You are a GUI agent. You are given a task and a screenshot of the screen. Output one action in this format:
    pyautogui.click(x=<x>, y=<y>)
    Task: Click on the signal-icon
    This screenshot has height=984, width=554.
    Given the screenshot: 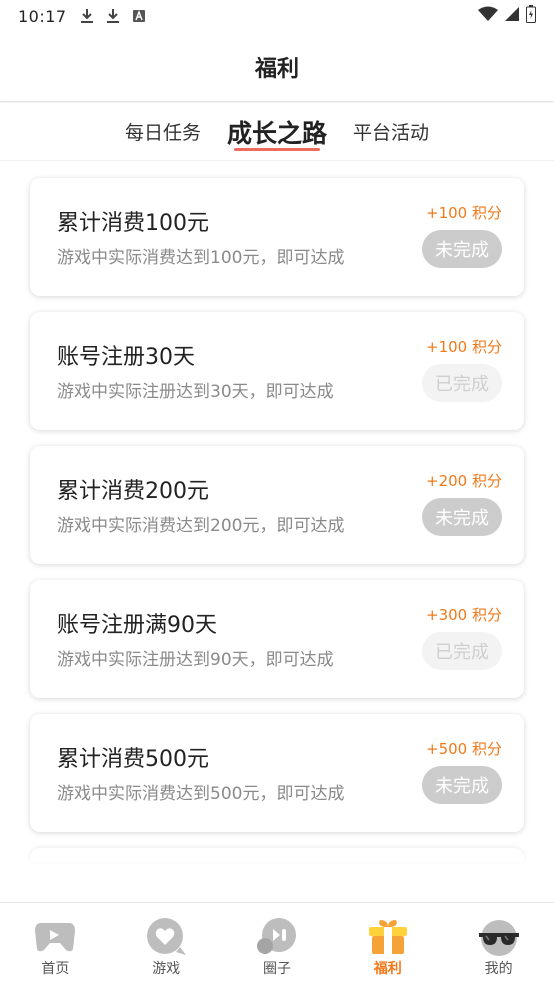 What is the action you would take?
    pyautogui.click(x=512, y=16)
    